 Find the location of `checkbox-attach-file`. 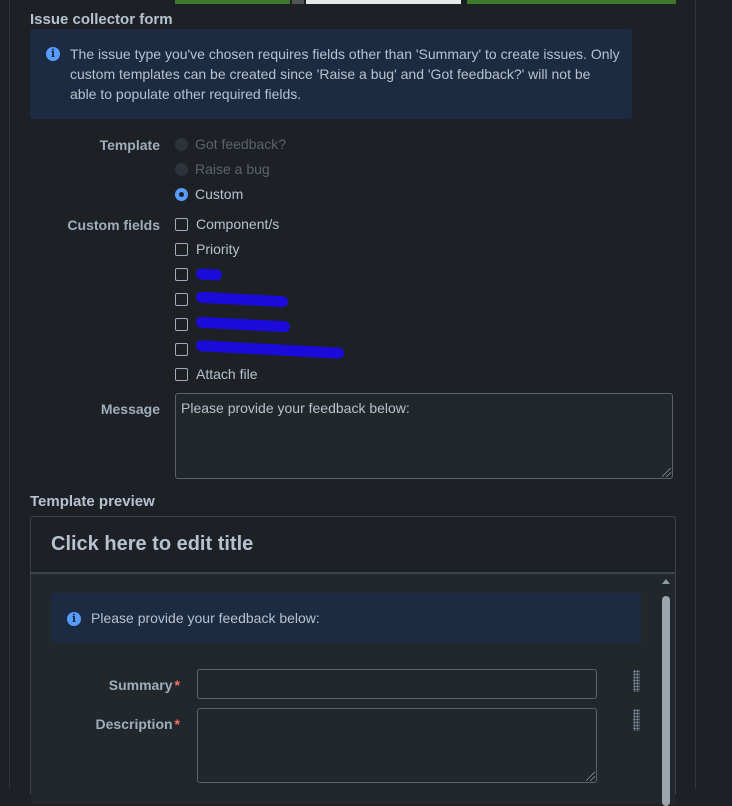

checkbox-attach-file is located at coordinates (181, 374).